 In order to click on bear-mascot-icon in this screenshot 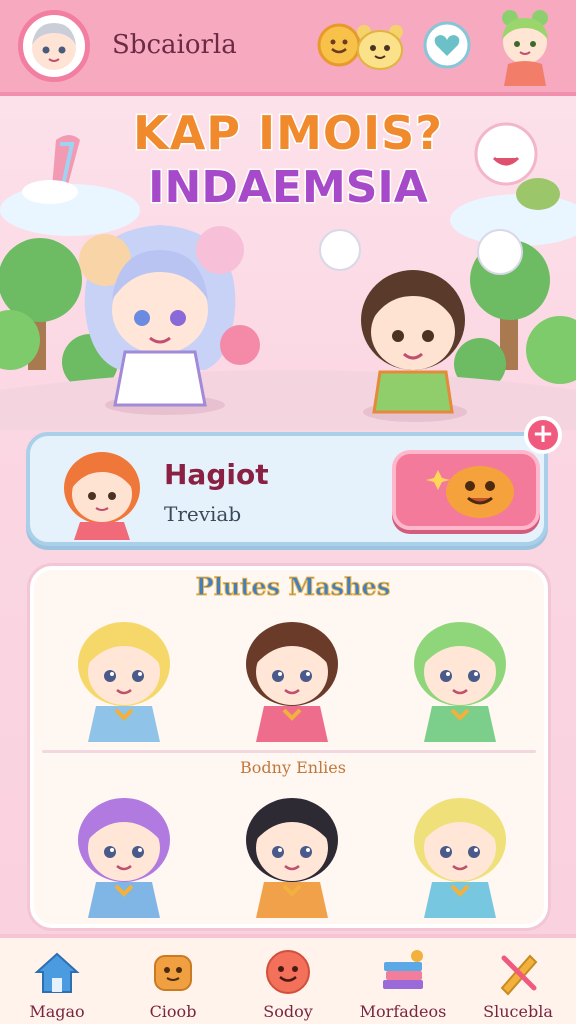, I will do `click(380, 45)`.